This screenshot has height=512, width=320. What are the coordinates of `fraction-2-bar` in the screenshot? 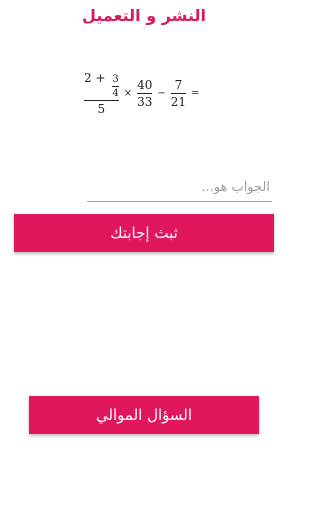 It's located at (145, 93).